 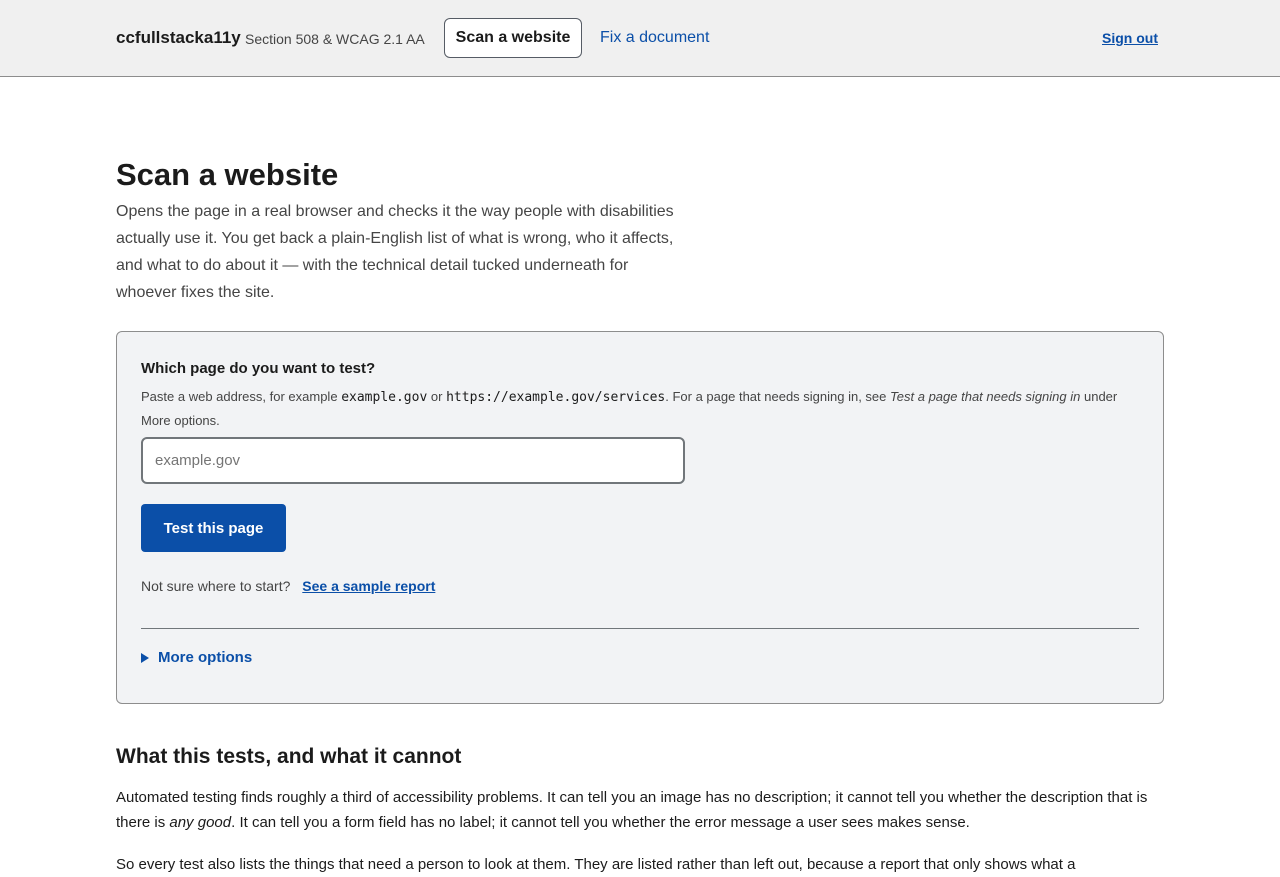 What do you see at coordinates (239, 396) in the screenshot?
I see `hint-prefix: Paste a web address, for example` at bounding box center [239, 396].